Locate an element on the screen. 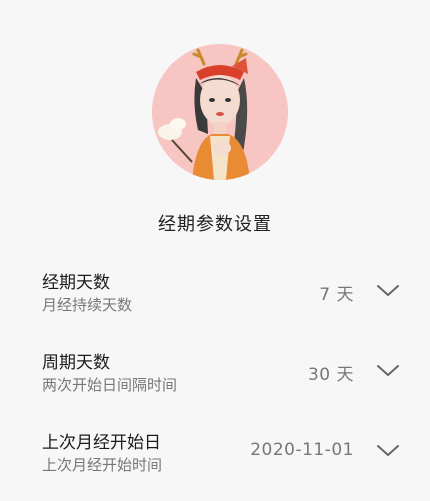 The image size is (430, 501). avatar is located at coordinates (220, 112).